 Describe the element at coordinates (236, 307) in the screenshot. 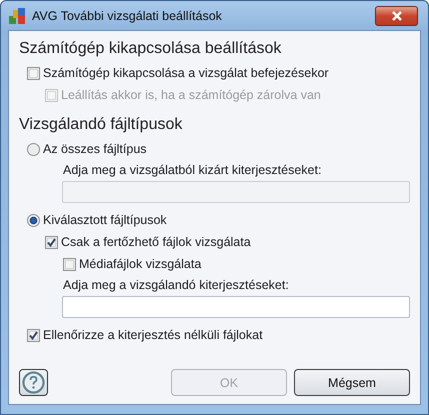

I see `input-field` at that location.